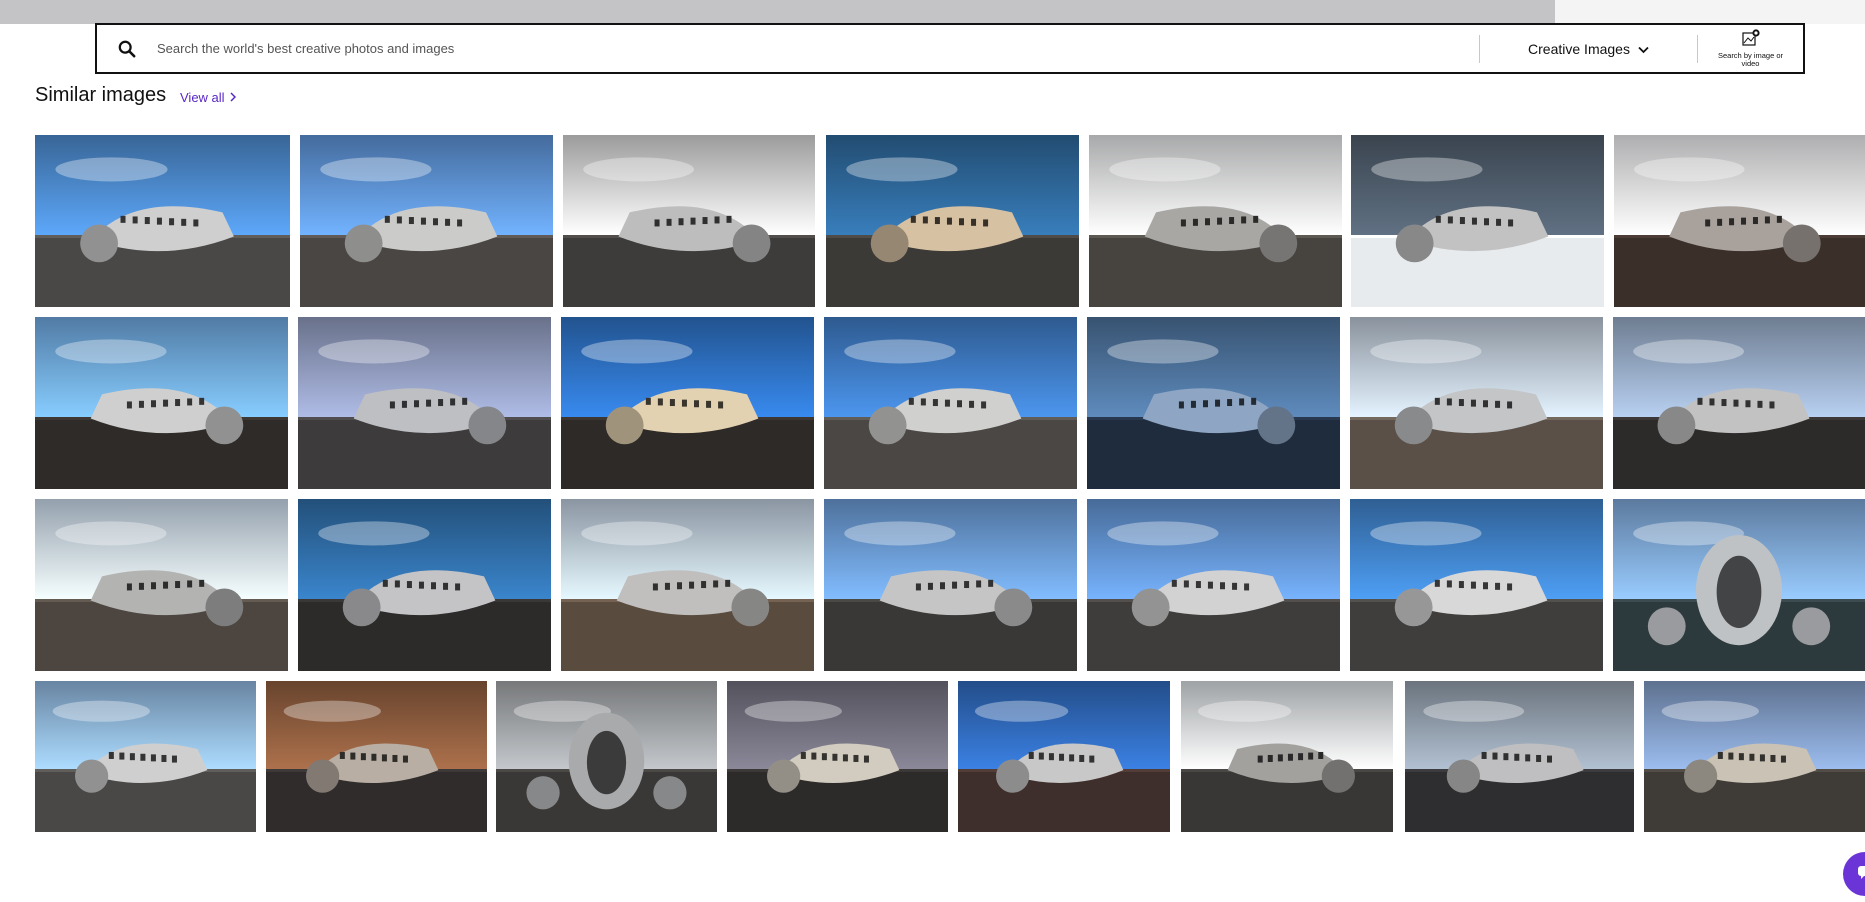 The image size is (1865, 902). I want to click on view-all-link: View all, so click(208, 97).